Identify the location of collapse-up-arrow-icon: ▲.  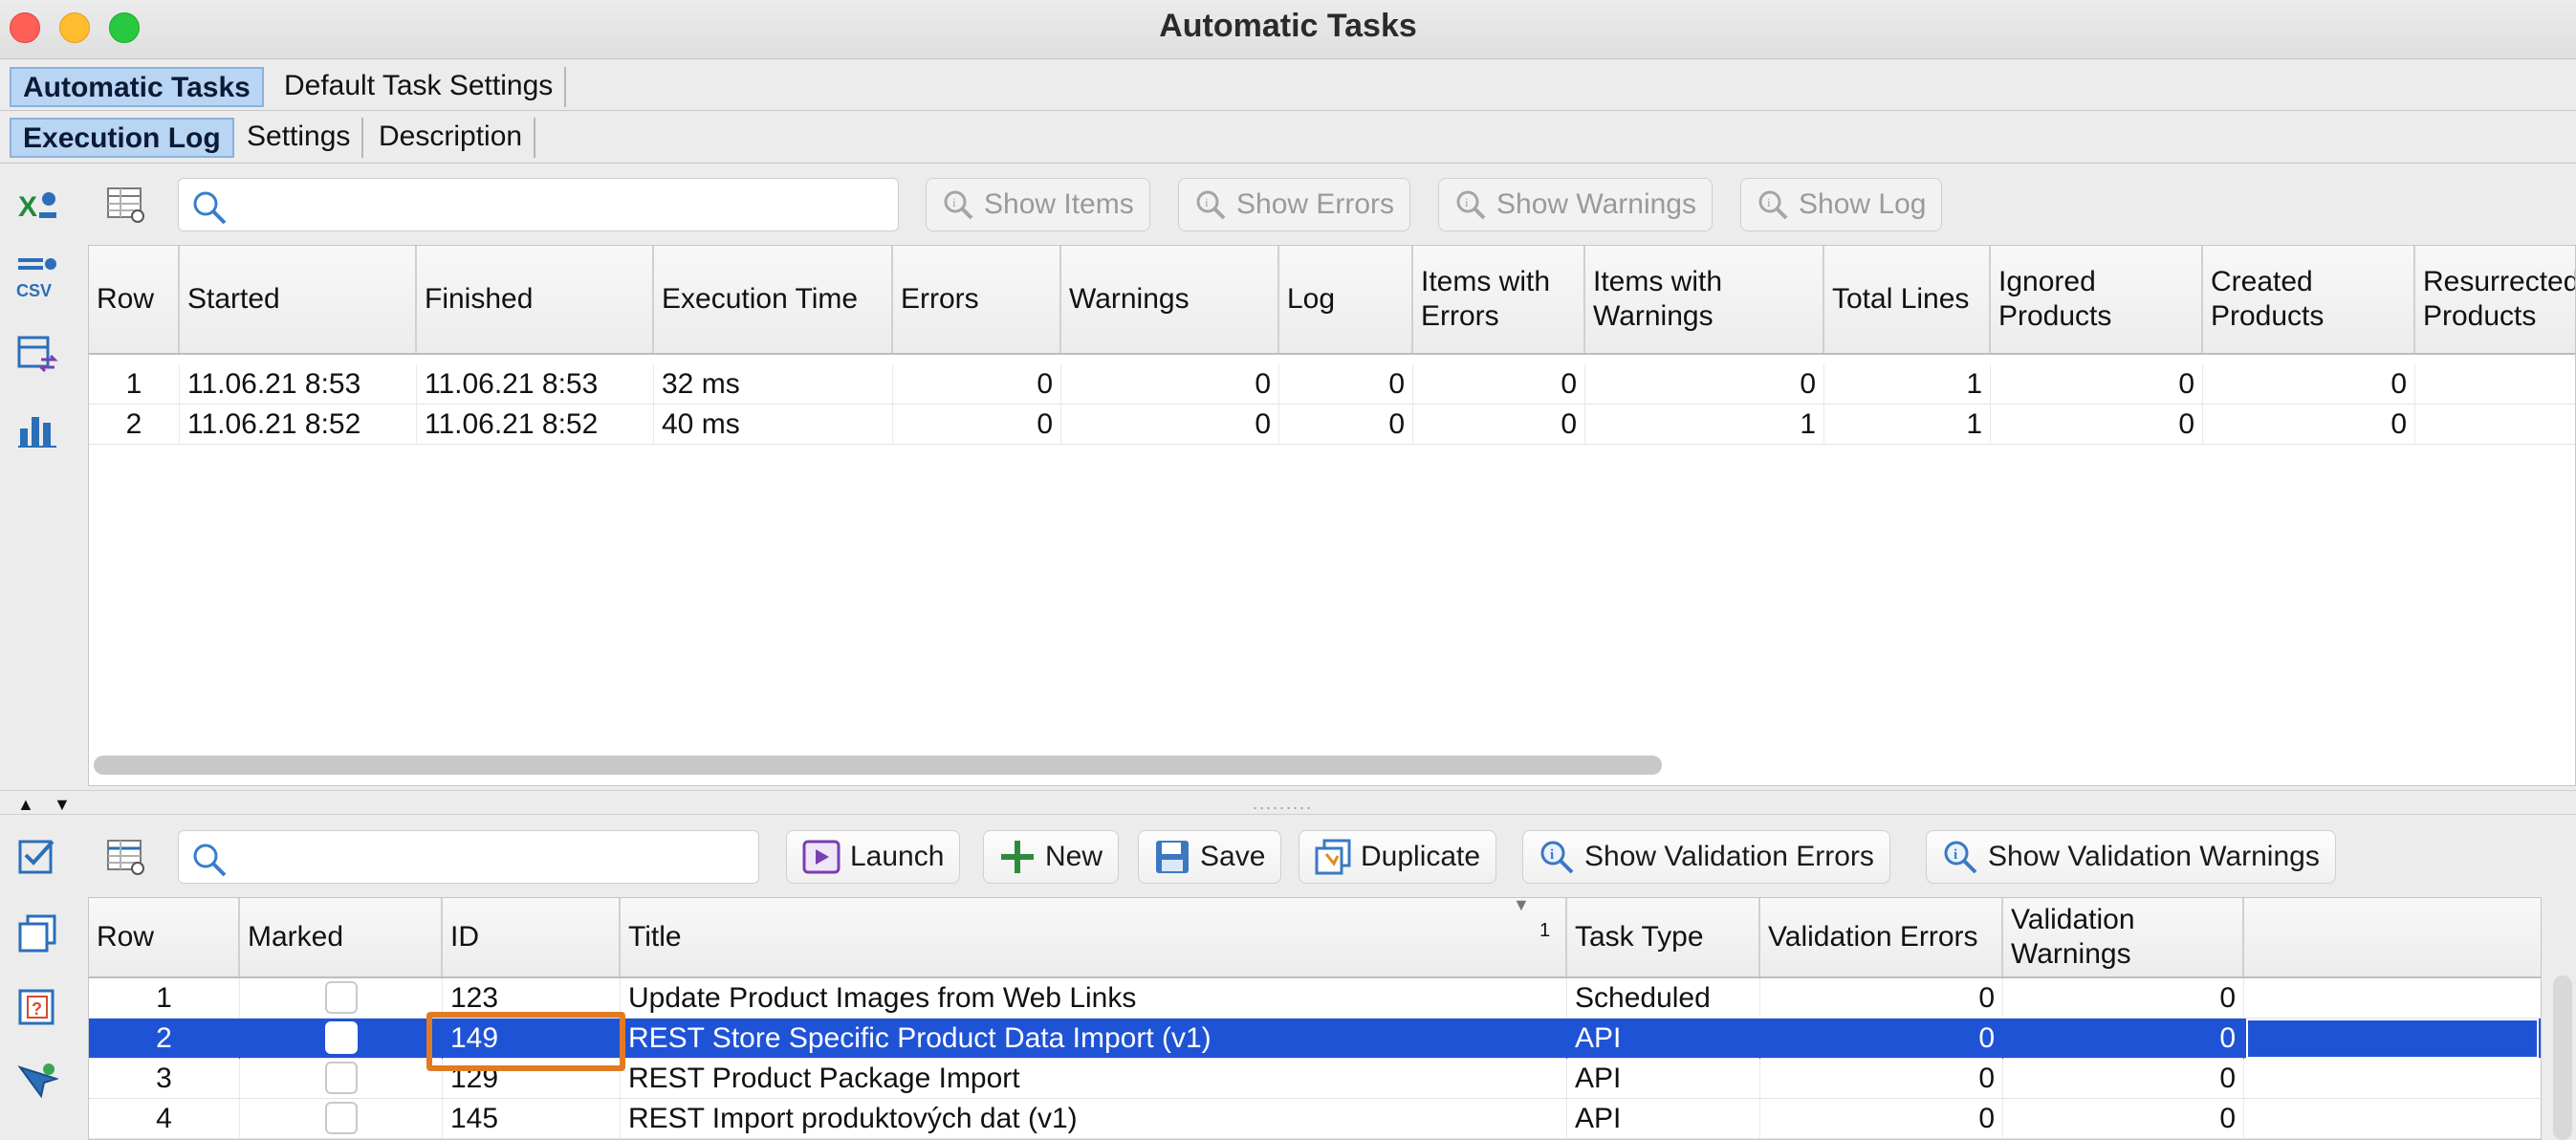
(25, 805).